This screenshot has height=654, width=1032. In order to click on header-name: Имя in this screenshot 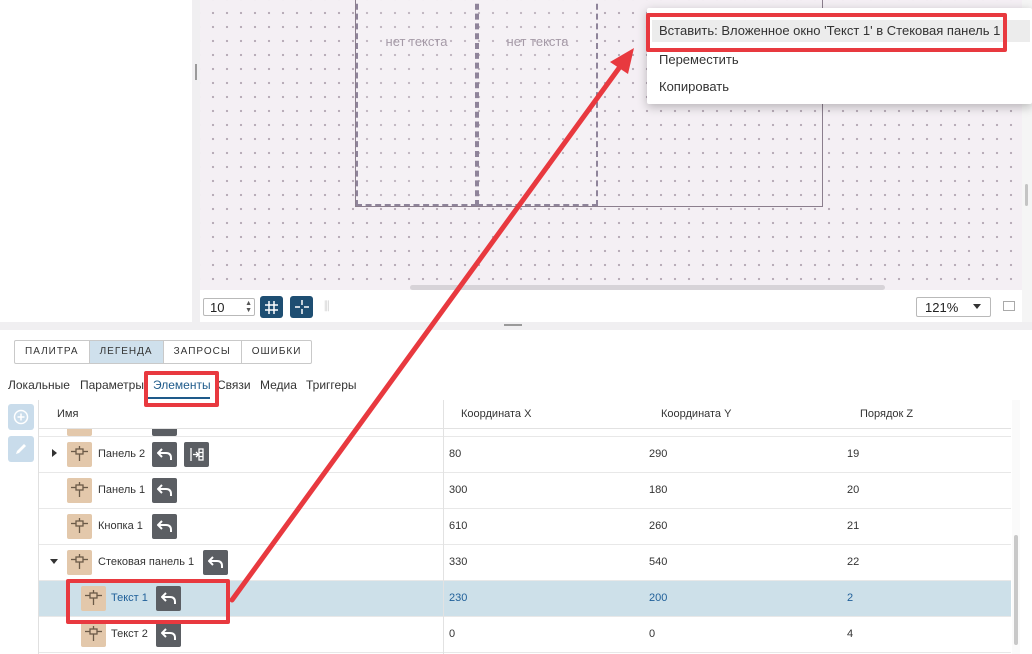, I will do `click(67, 414)`.